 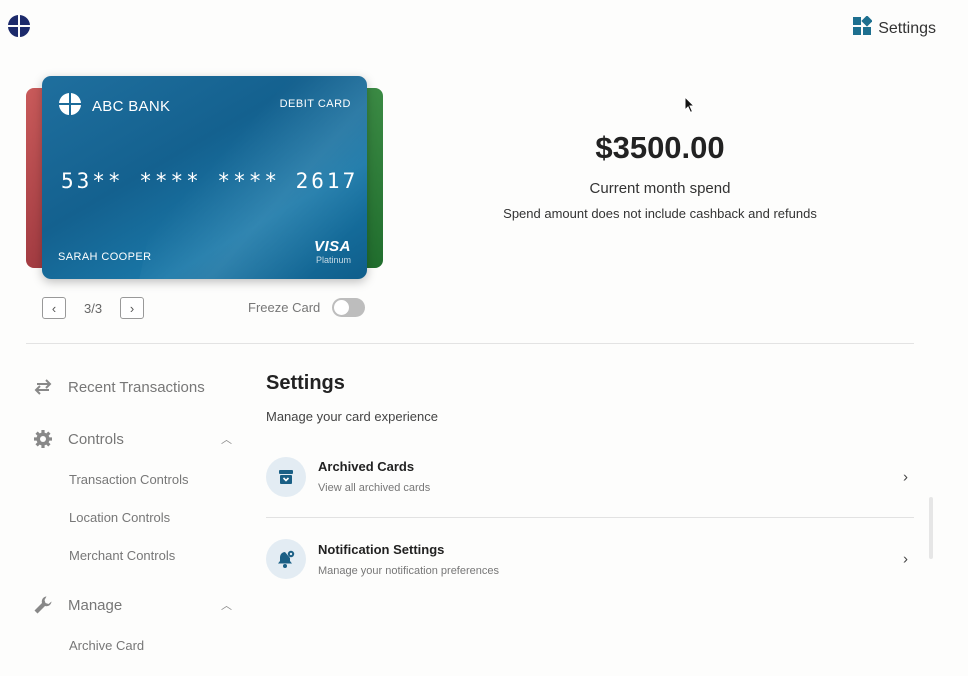 I want to click on sidebar-subitem-merchant-controls: Merchant Controls, so click(x=137, y=555).